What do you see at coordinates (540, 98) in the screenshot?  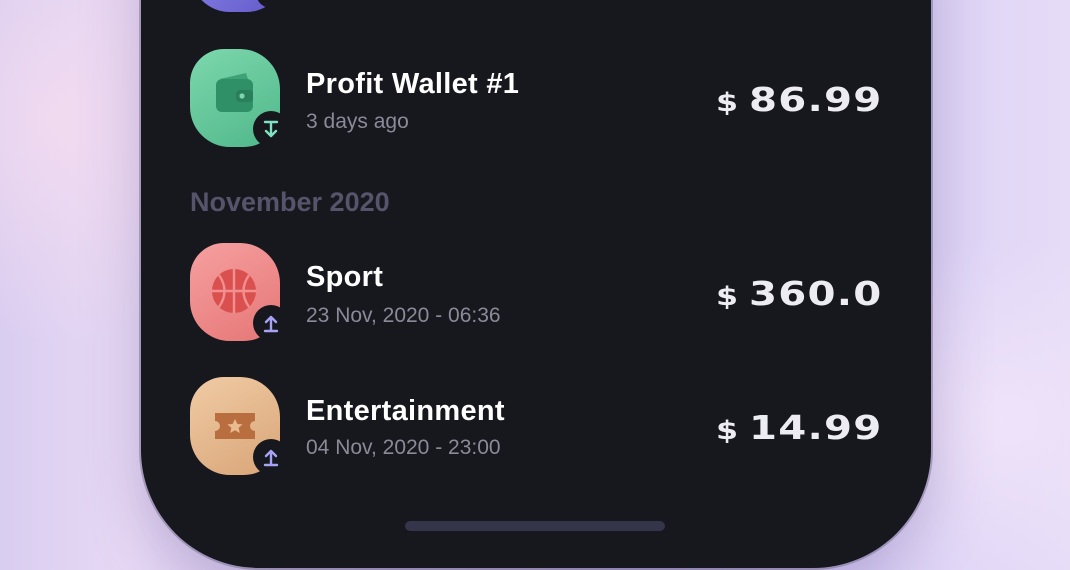 I see `transaction-row-profit-wallet: Profit Wallet #1 3 days ago $86.99` at bounding box center [540, 98].